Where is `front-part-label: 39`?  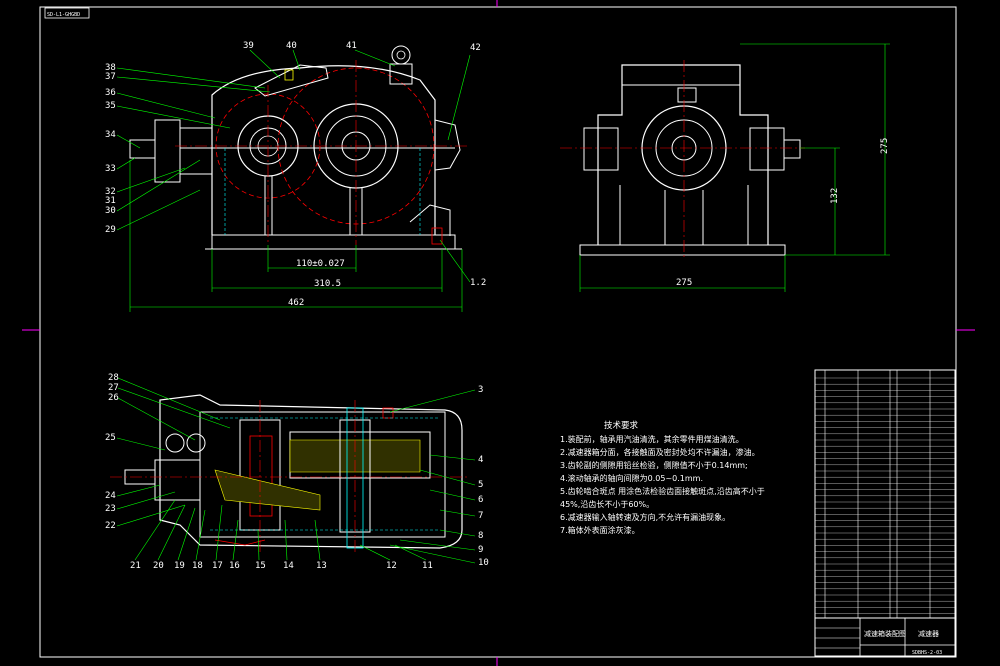 front-part-label: 39 is located at coordinates (248, 46).